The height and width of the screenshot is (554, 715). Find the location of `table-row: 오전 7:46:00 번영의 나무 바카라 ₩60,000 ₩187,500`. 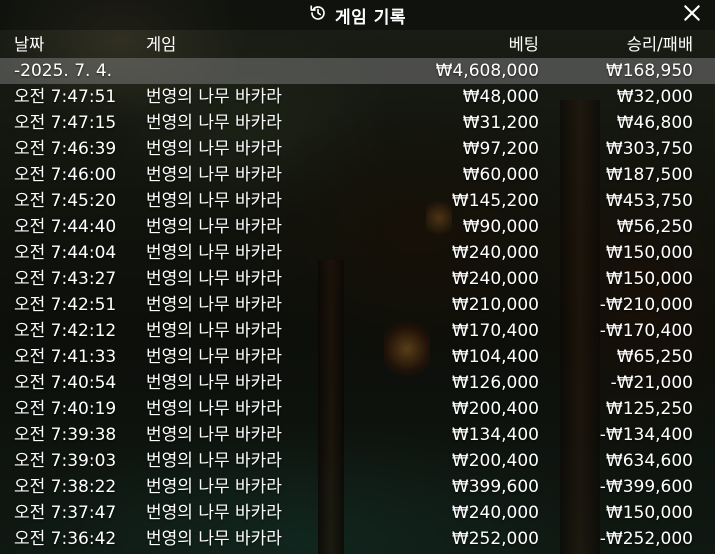

table-row: 오전 7:46:00 번영의 나무 바카라 ₩60,000 ₩187,500 is located at coordinates (357, 175).